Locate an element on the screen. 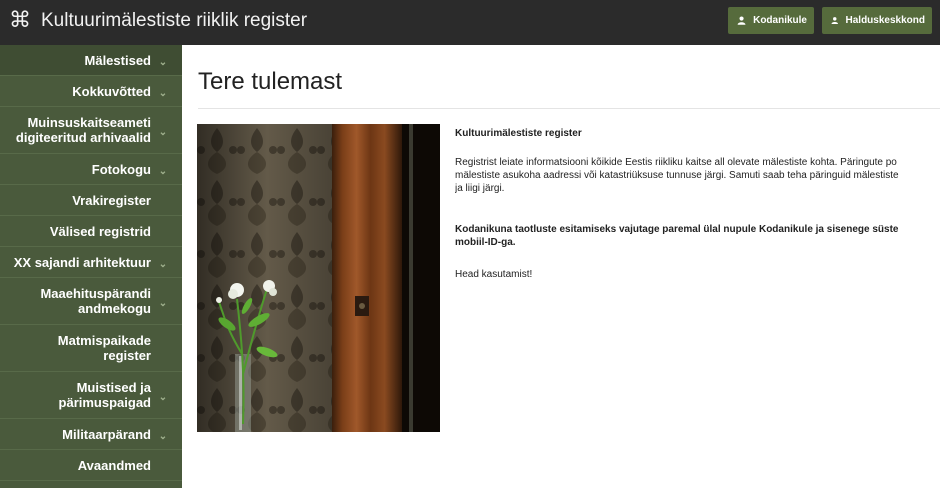 Image resolution: width=940 pixels, height=488 pixels. sidebar-item-matmispaikade-register: Matmispaikade register is located at coordinates (91, 348).